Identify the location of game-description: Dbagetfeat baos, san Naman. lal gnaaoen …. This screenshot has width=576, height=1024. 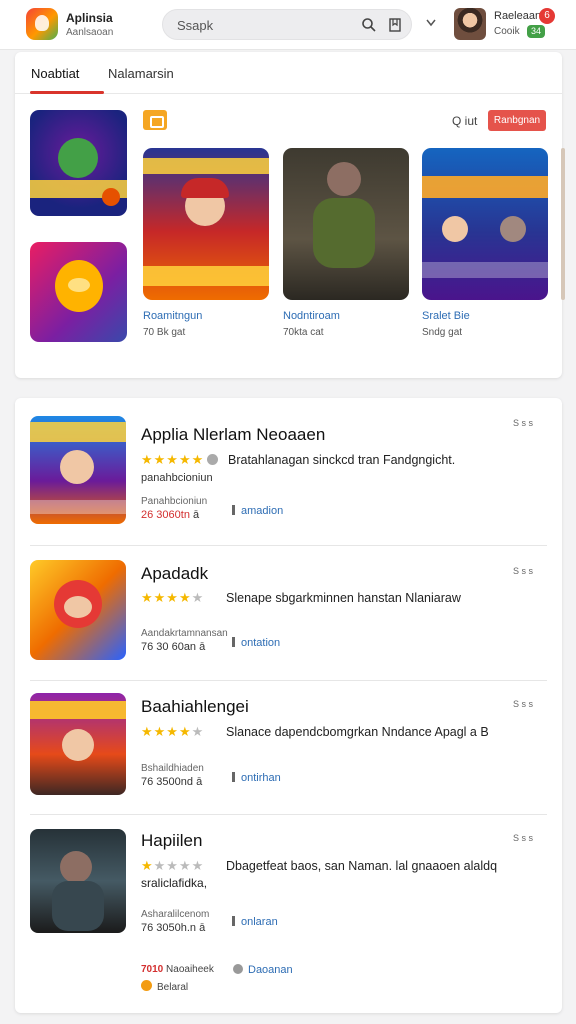
(362, 866).